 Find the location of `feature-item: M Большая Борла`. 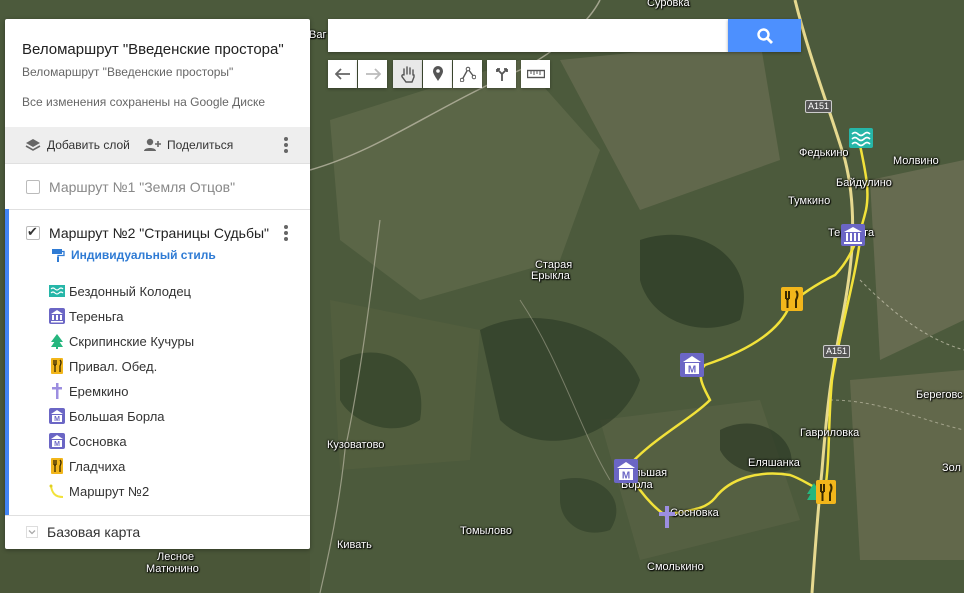

feature-item: M Большая Борла is located at coordinates (107, 416).